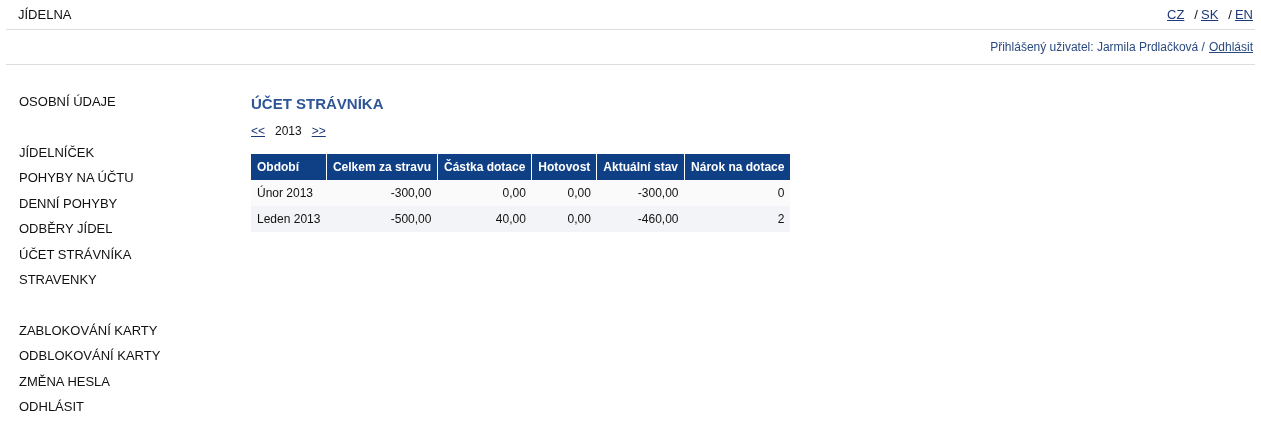 This screenshot has height=423, width=1261. I want to click on previous-year-link: <<, so click(258, 131).